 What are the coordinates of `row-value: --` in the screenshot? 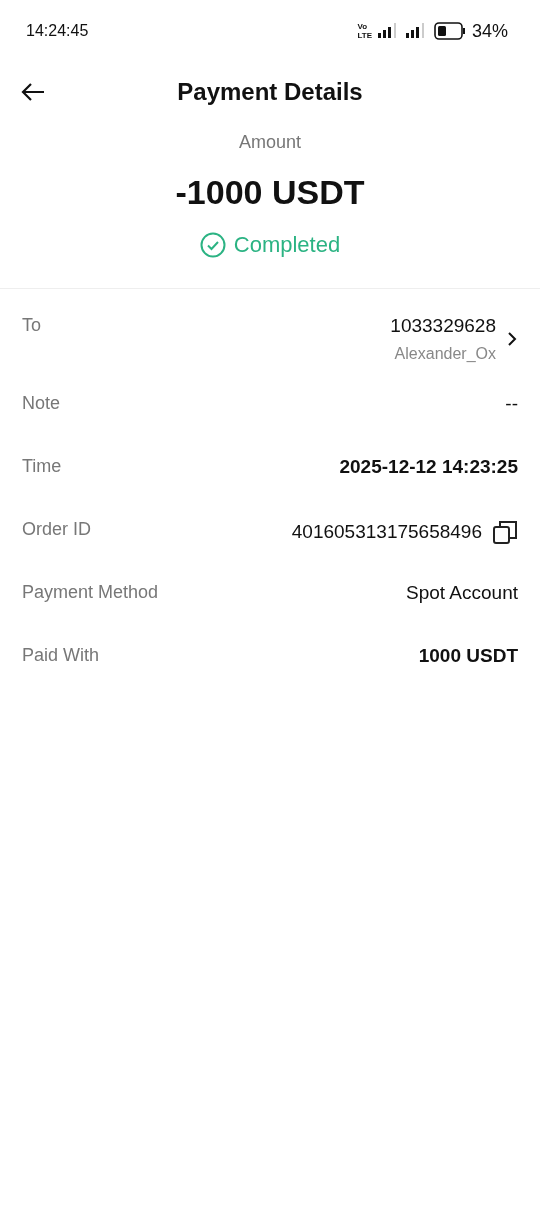 It's located at (511, 404).